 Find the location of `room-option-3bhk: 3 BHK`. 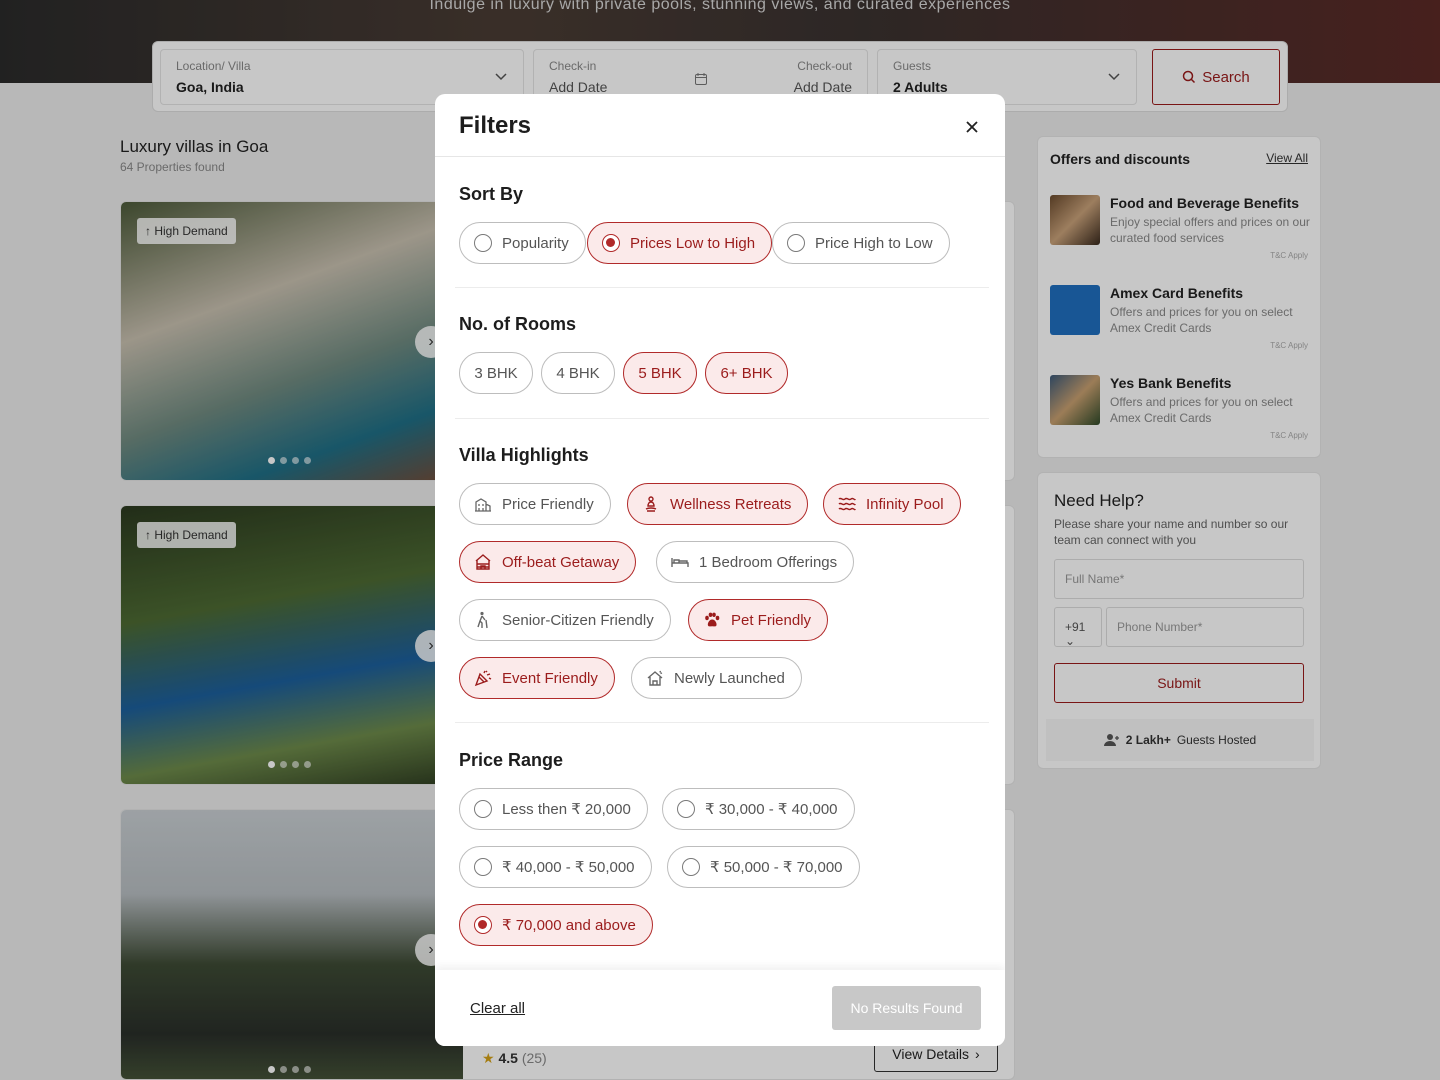

room-option-3bhk: 3 BHK is located at coordinates (496, 373).